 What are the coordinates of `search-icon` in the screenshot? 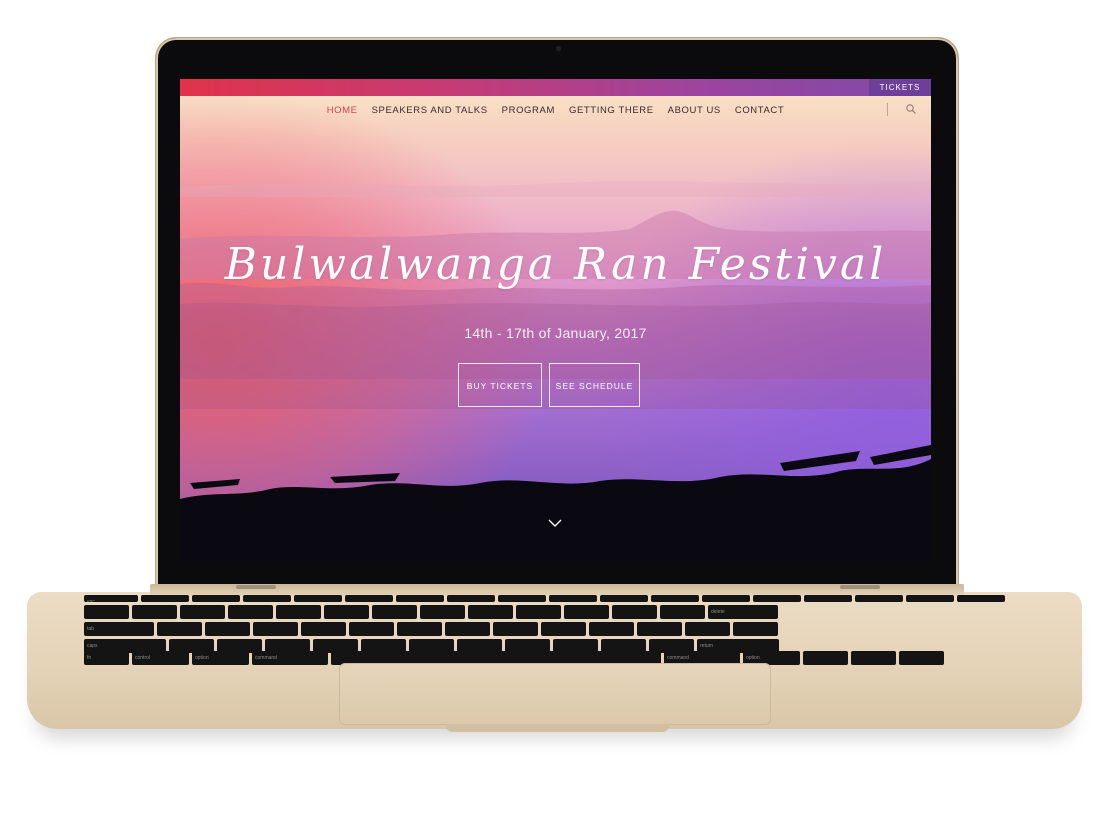 It's located at (911, 109).